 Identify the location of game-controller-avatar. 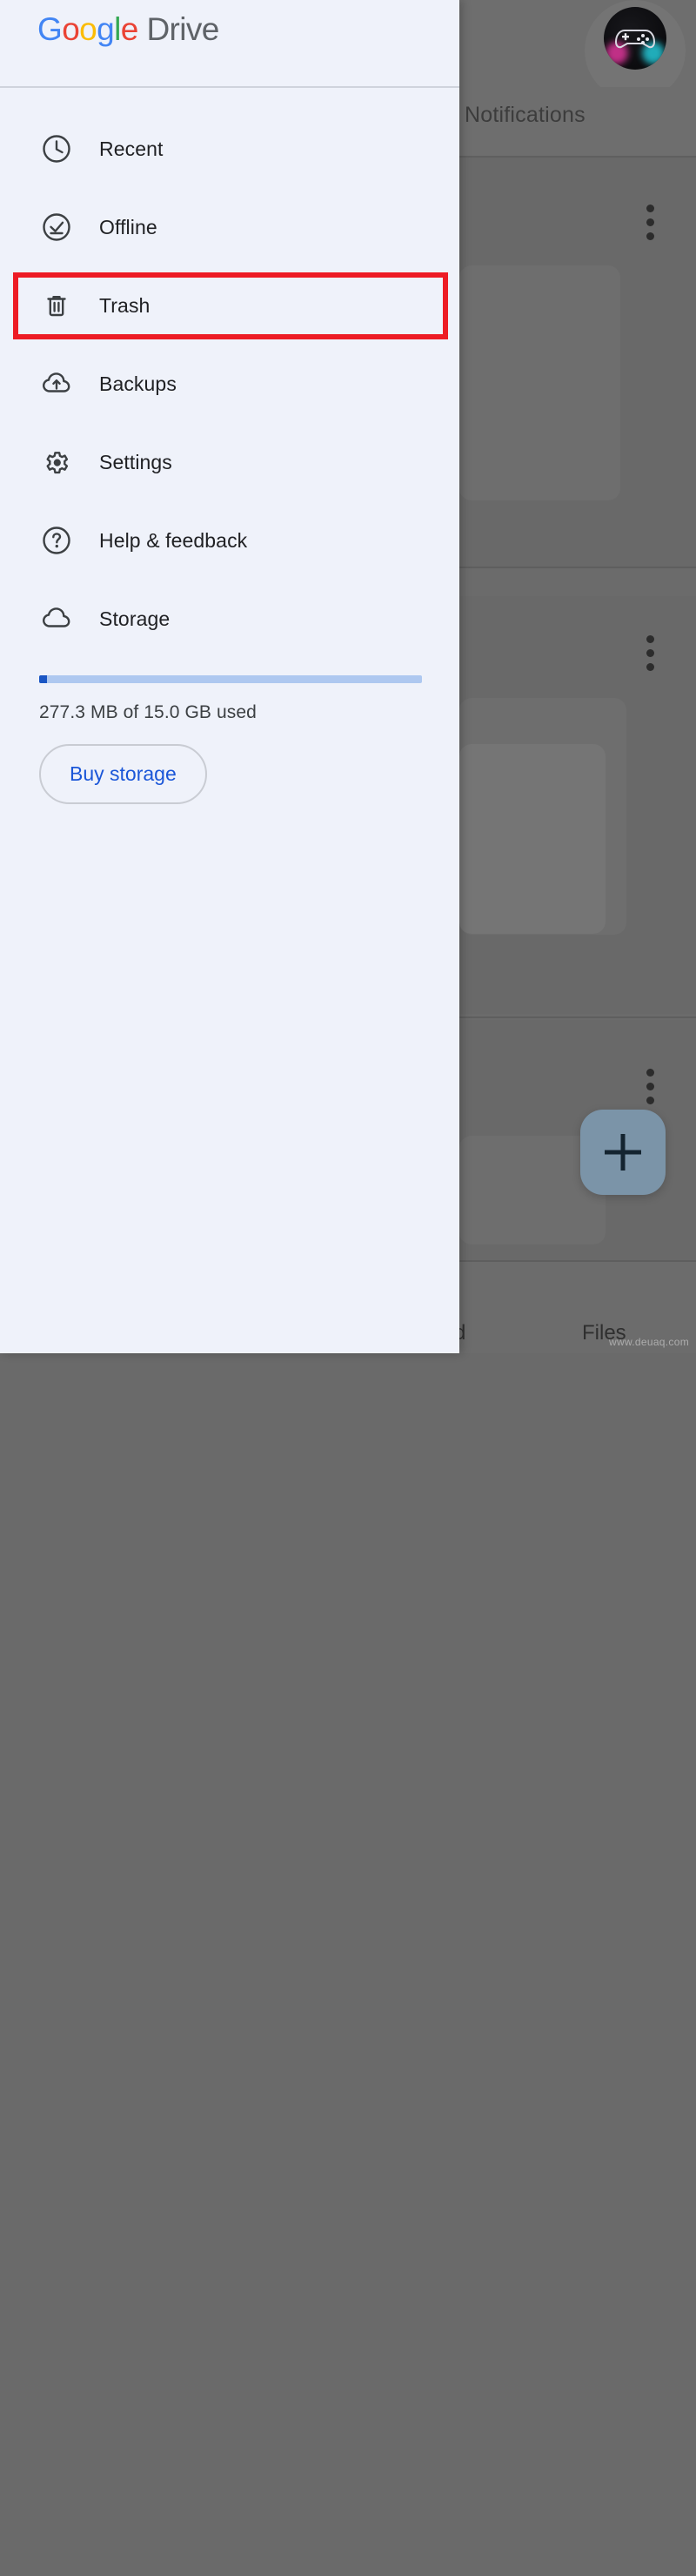
(635, 38).